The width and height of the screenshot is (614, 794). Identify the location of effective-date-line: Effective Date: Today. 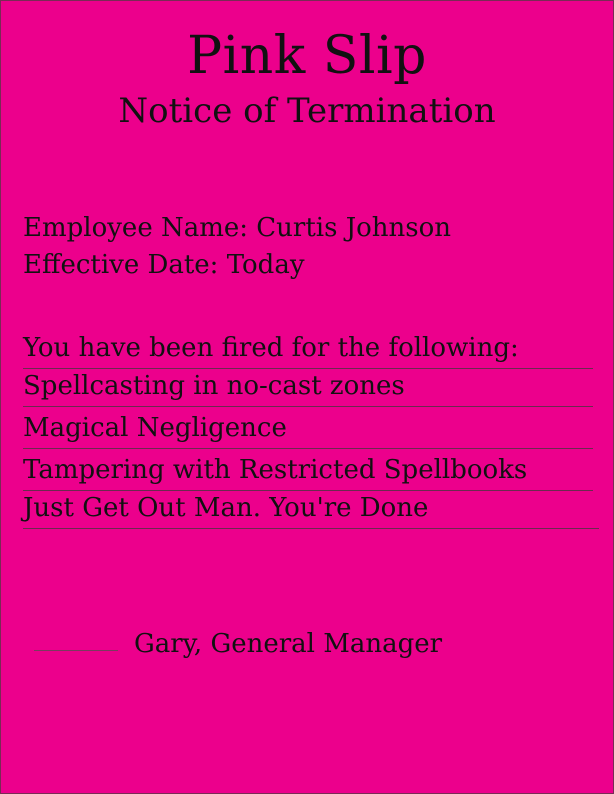
(164, 265).